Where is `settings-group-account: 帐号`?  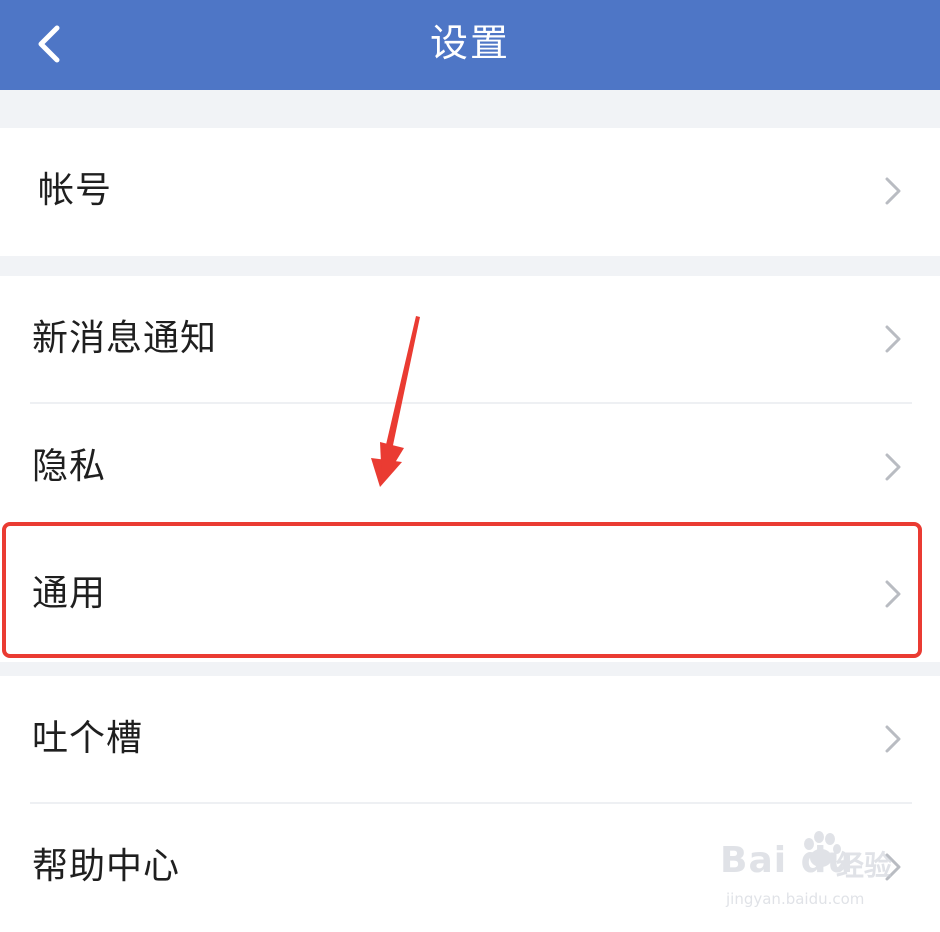
settings-group-account: 帐号 is located at coordinates (470, 192).